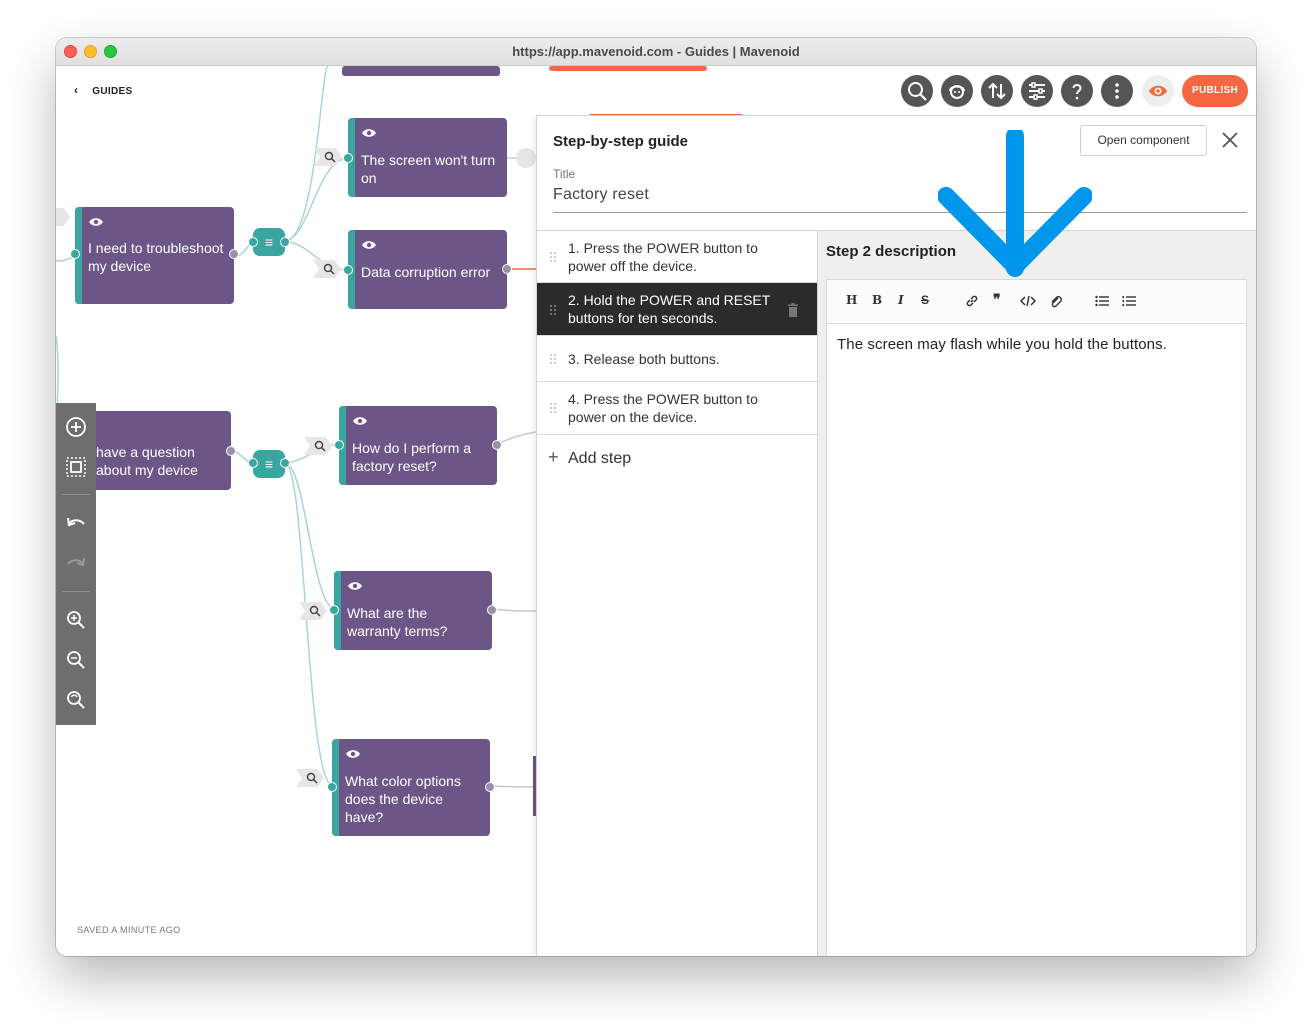  What do you see at coordinates (972, 301) in the screenshot?
I see `link-icon` at bounding box center [972, 301].